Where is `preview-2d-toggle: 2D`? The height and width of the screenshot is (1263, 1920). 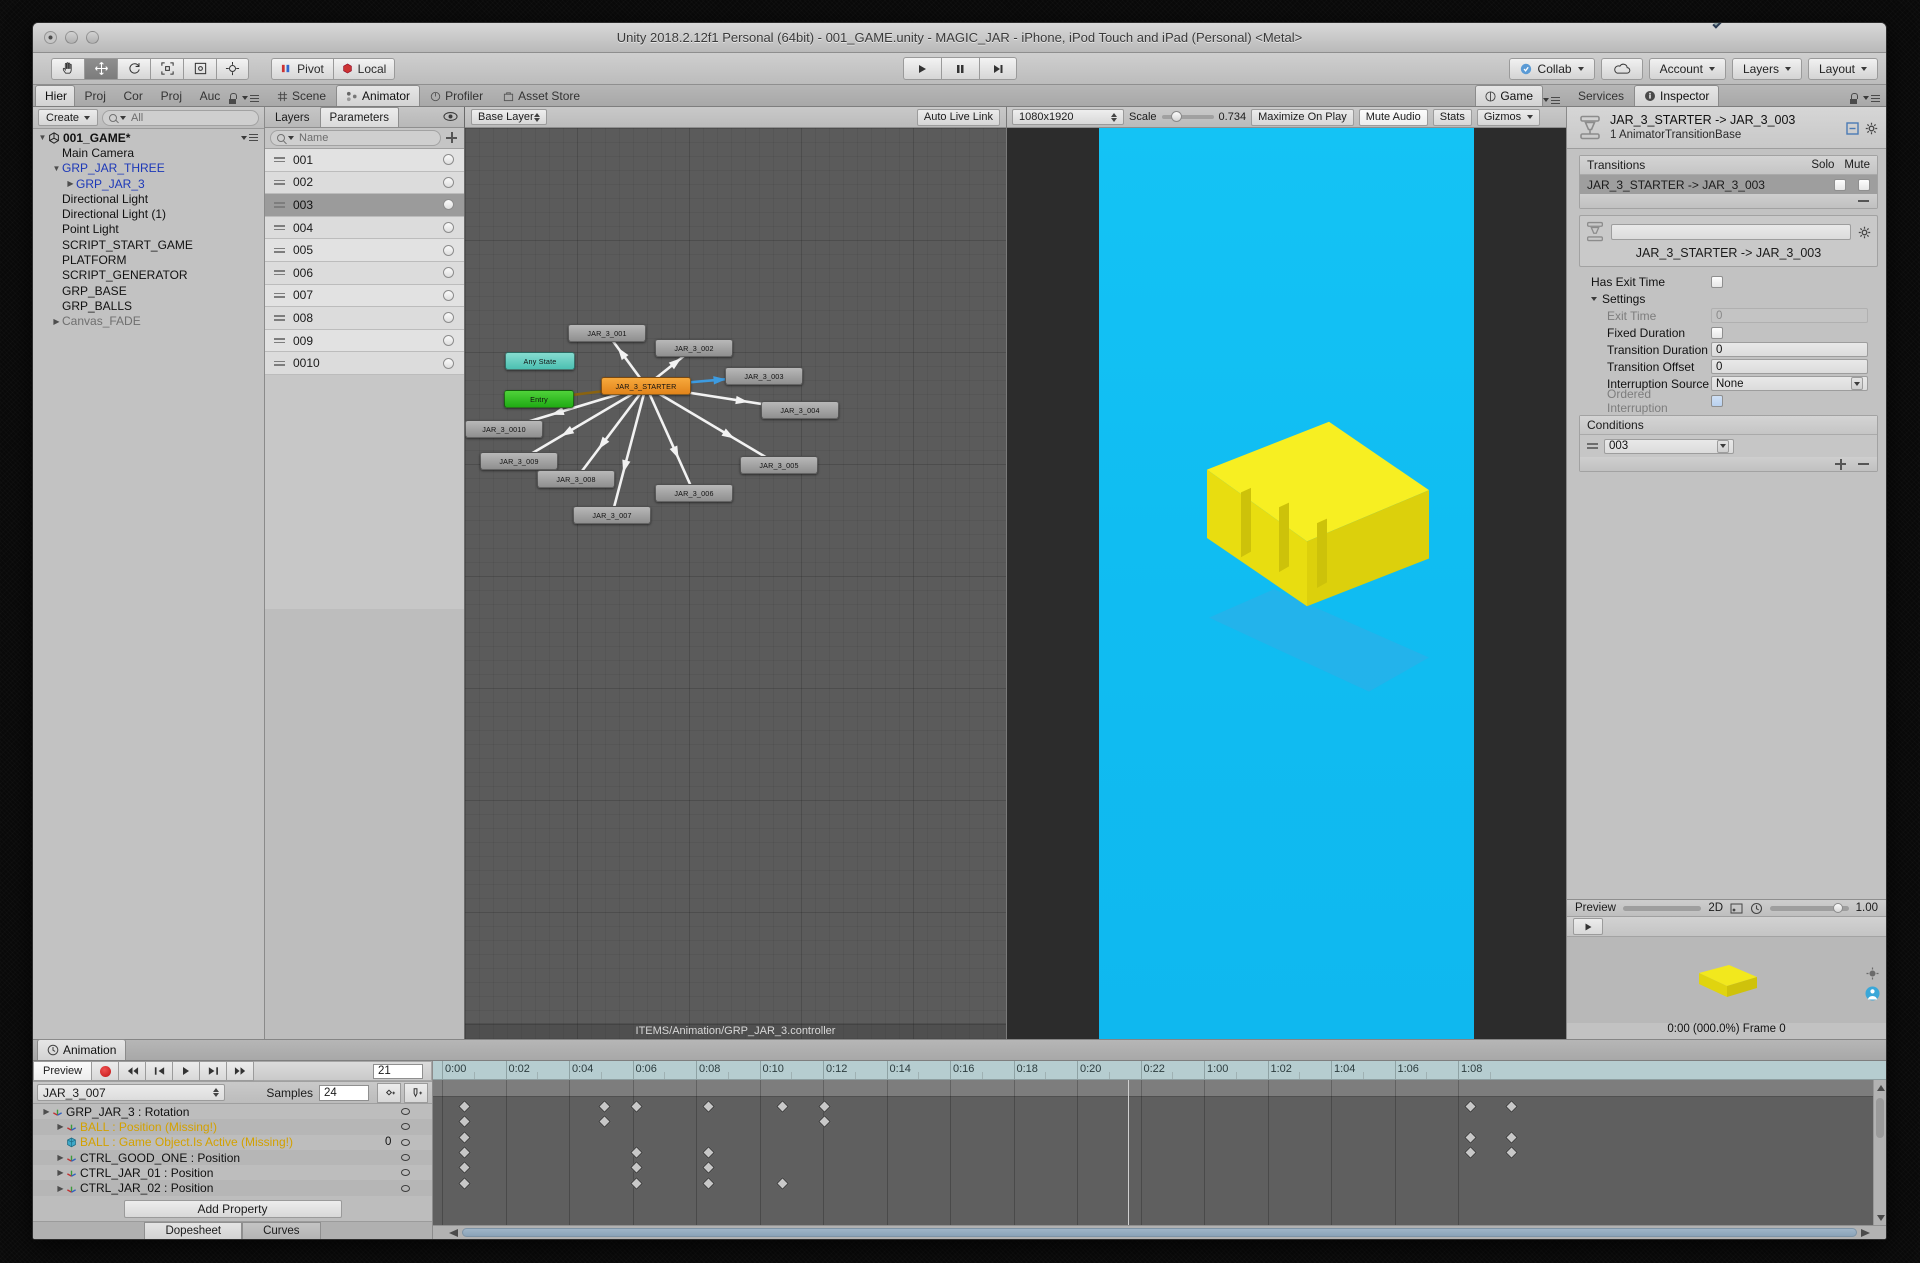
preview-2d-toggle: 2D is located at coordinates (1715, 908).